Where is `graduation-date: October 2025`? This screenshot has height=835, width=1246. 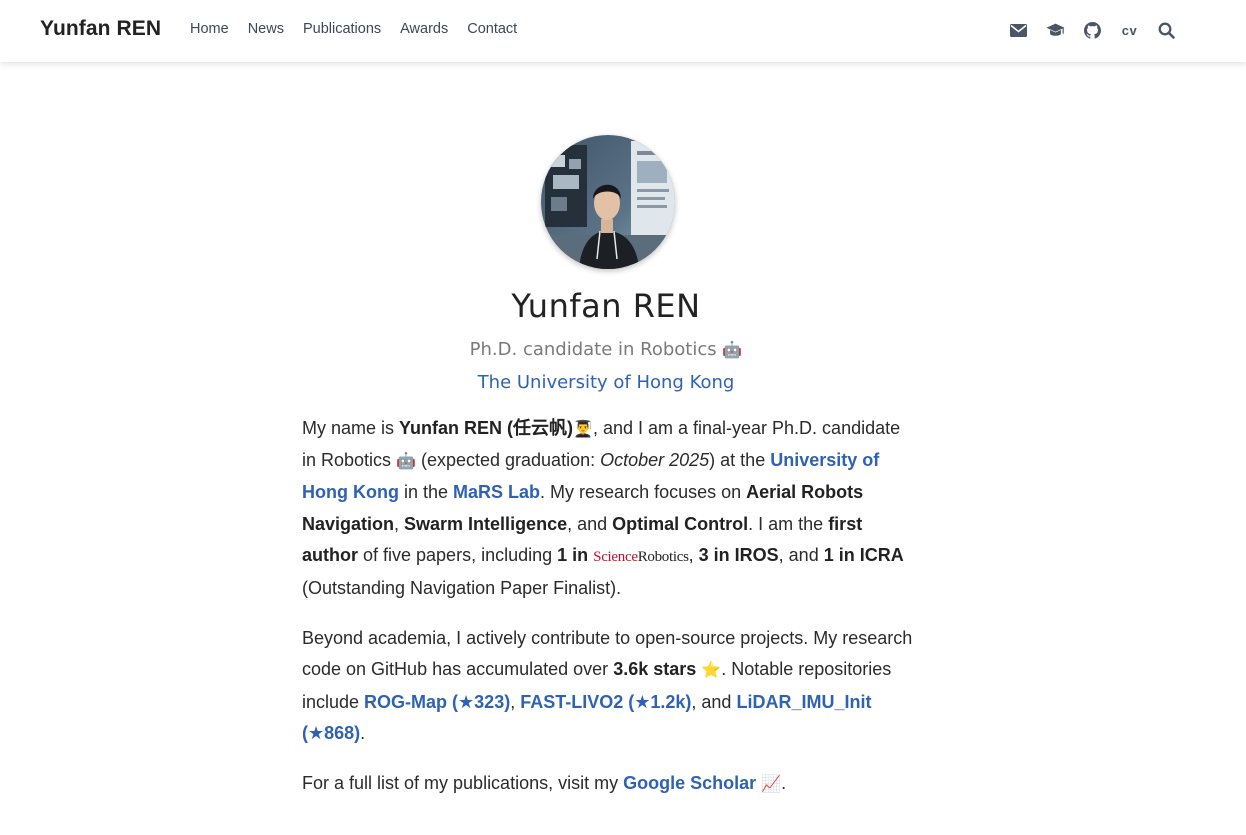 graduation-date: October 2025 is located at coordinates (655, 460).